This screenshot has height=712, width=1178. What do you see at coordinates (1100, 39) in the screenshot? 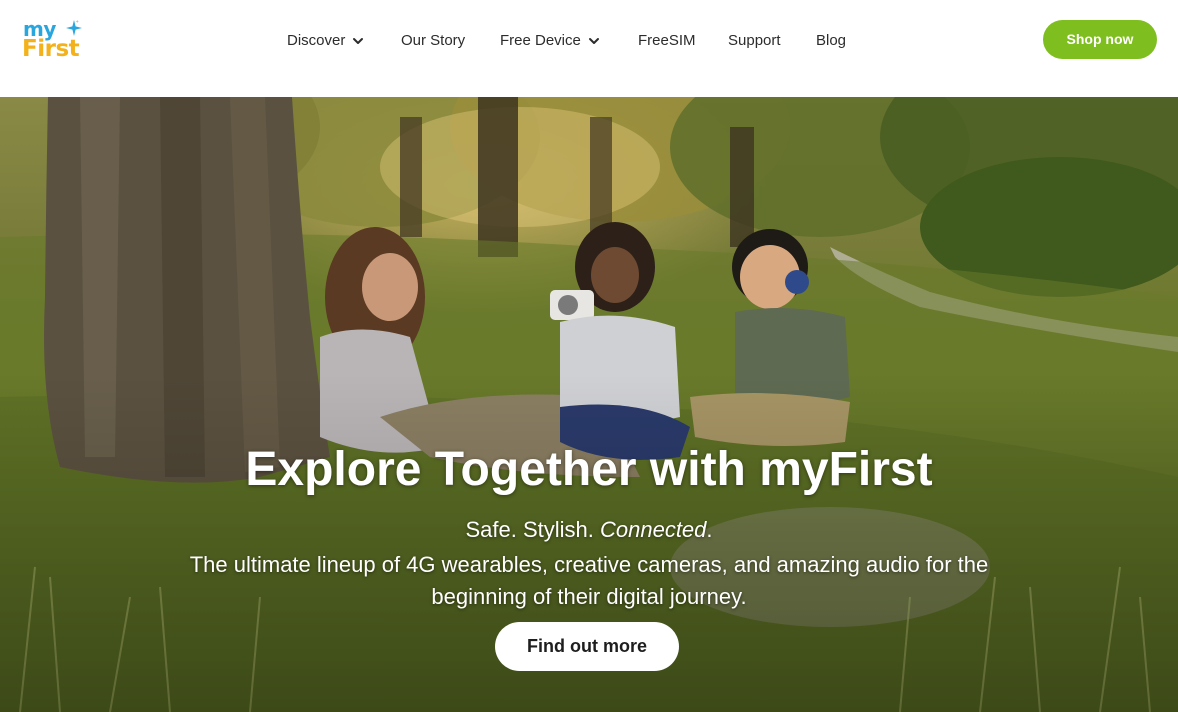
I see `shop-now-button: Shop now` at bounding box center [1100, 39].